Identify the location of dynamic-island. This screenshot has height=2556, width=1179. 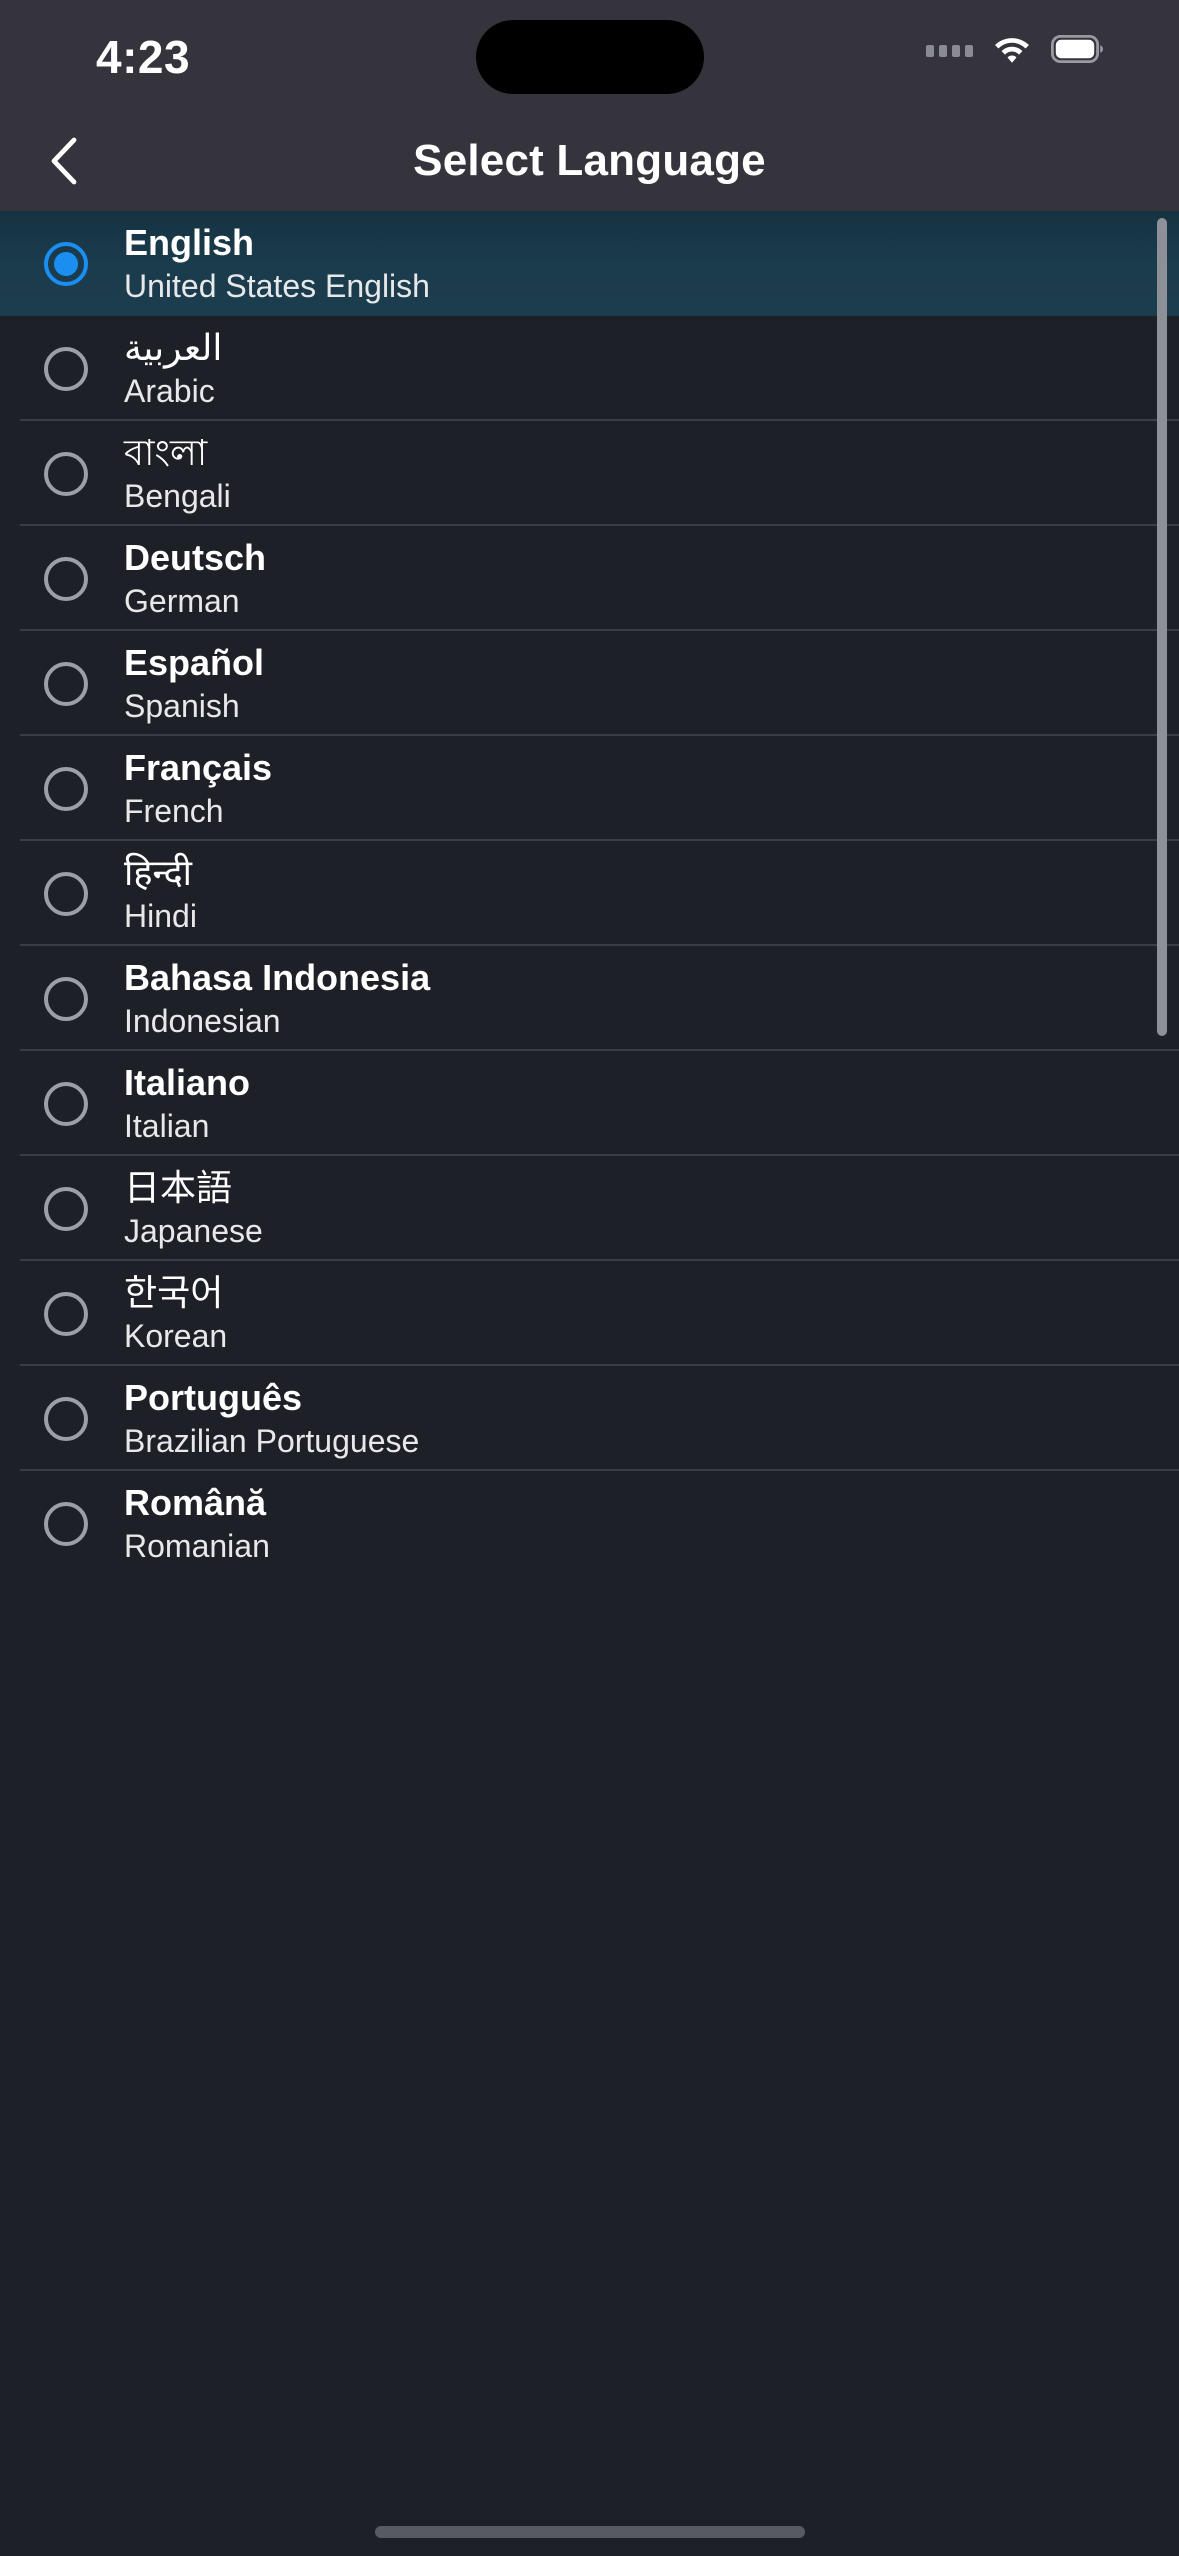
(589, 57).